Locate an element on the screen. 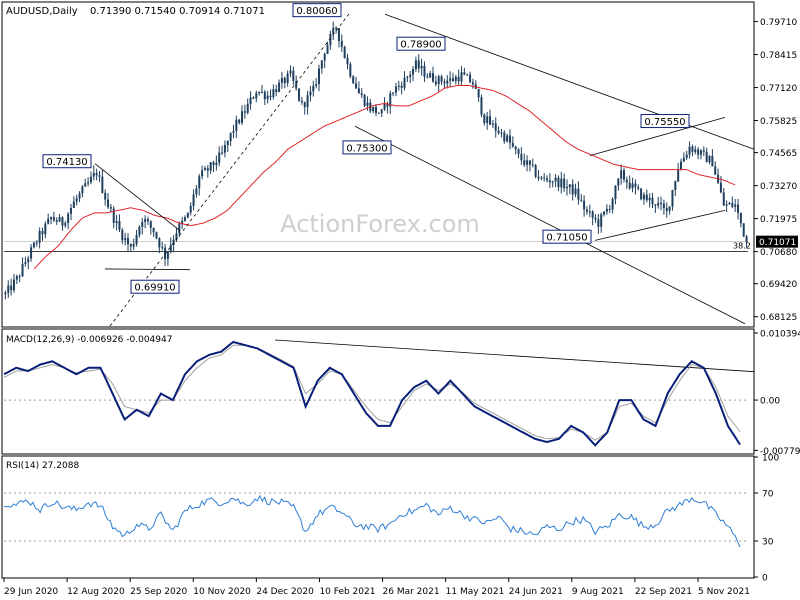 The height and width of the screenshot is (600, 800). time-tick-label: 12 Aug 2020 is located at coordinates (96, 592).